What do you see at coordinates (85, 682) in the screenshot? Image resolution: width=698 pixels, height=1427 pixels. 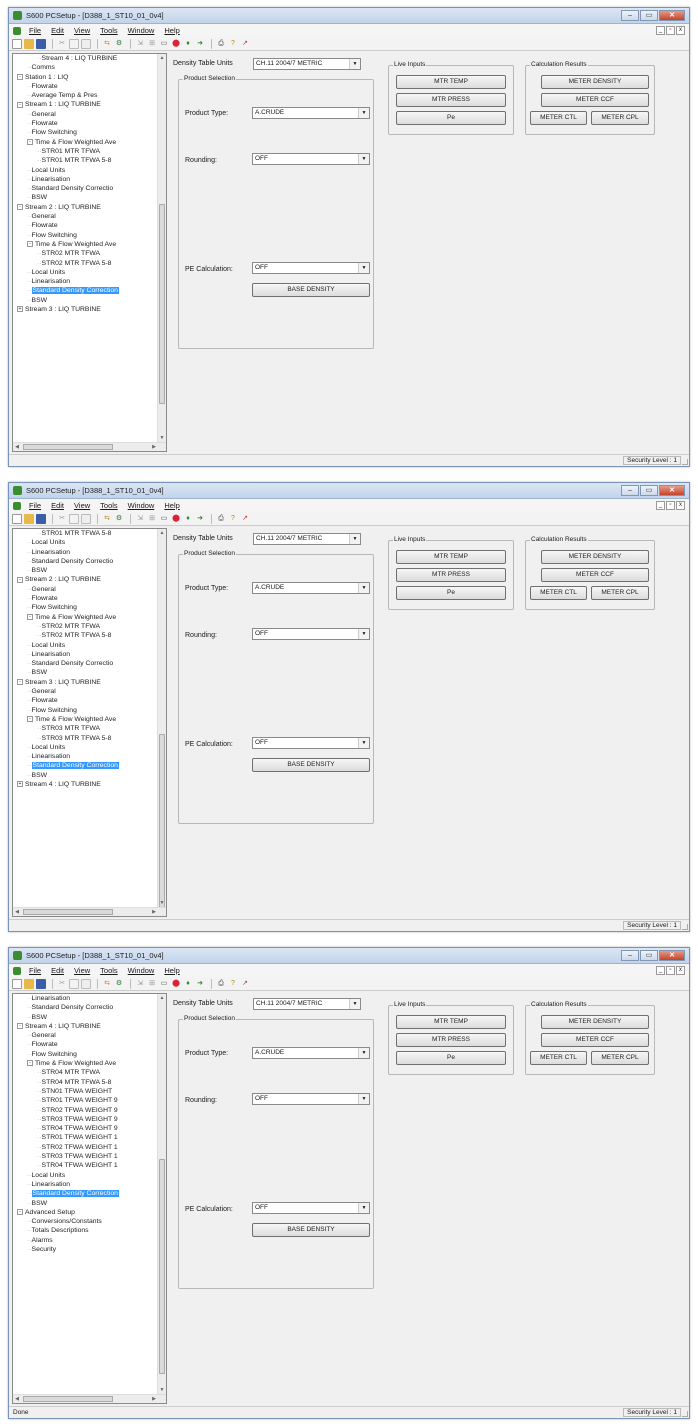 I see `tree-item: - Stream 3 : LIQ TURBINE` at bounding box center [85, 682].